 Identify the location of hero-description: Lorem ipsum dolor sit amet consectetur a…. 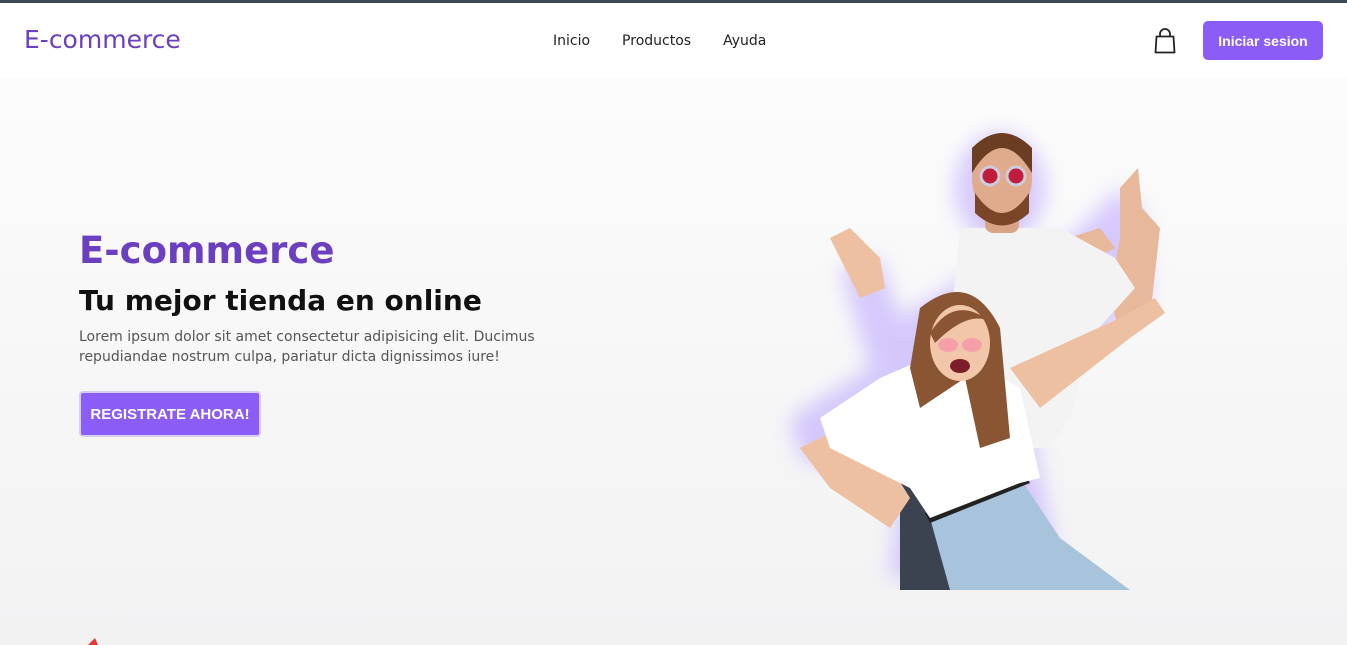
(307, 347).